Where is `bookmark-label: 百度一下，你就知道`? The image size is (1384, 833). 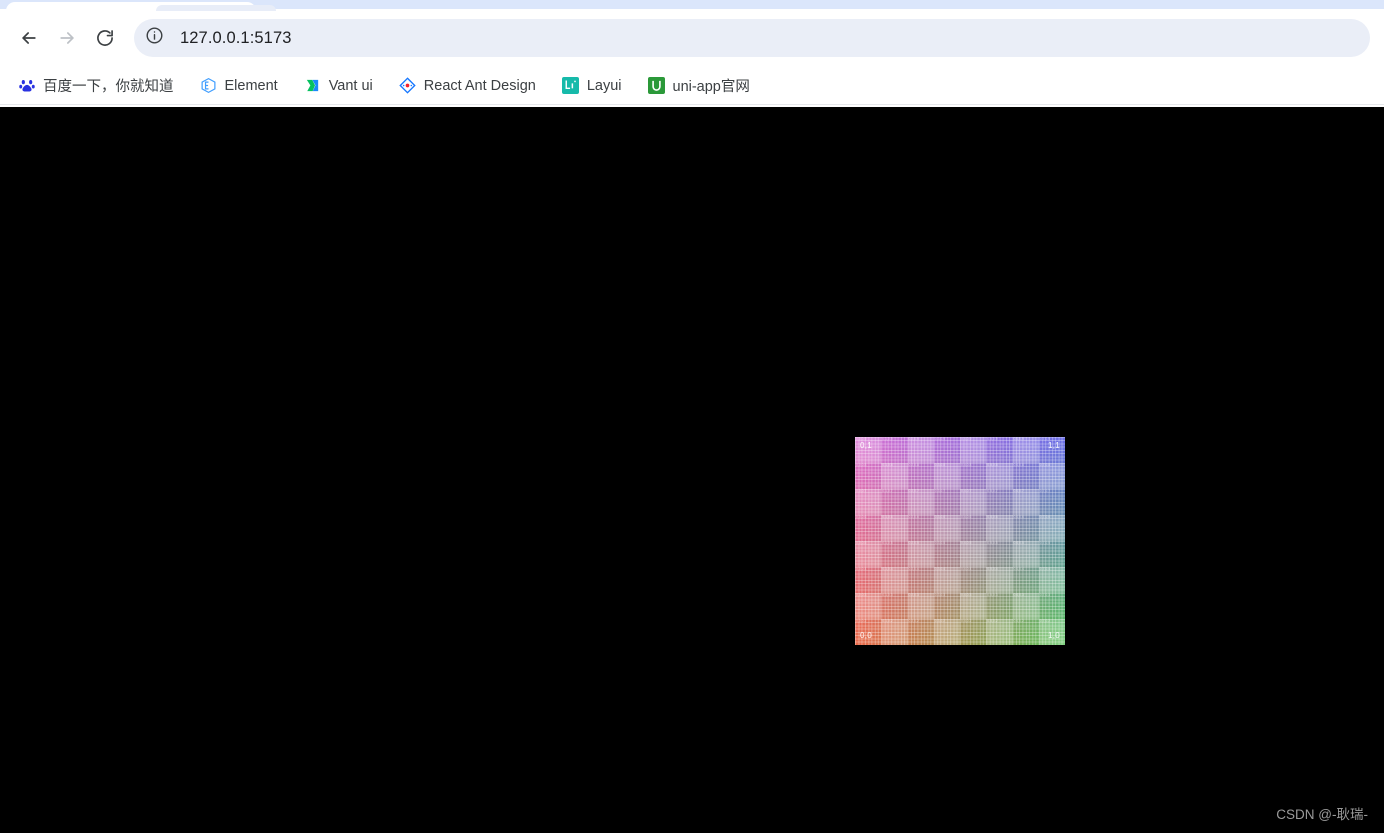 bookmark-label: 百度一下，你就知道 is located at coordinates (108, 87).